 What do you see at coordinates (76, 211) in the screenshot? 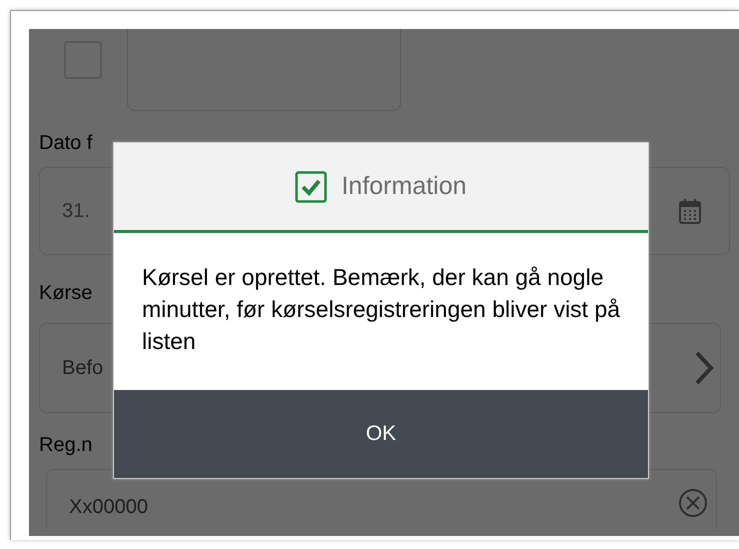
I see `date-value: 31.` at bounding box center [76, 211].